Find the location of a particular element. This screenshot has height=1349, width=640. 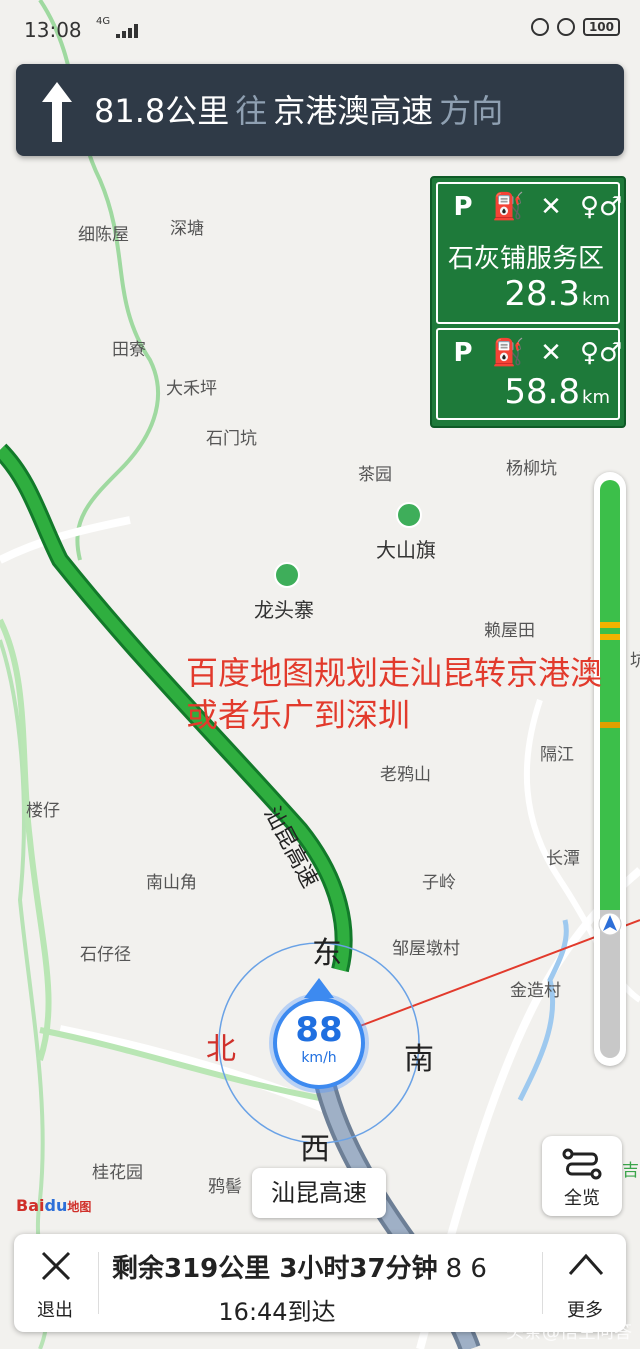

lock-rotation-icon is located at coordinates (539, 27).